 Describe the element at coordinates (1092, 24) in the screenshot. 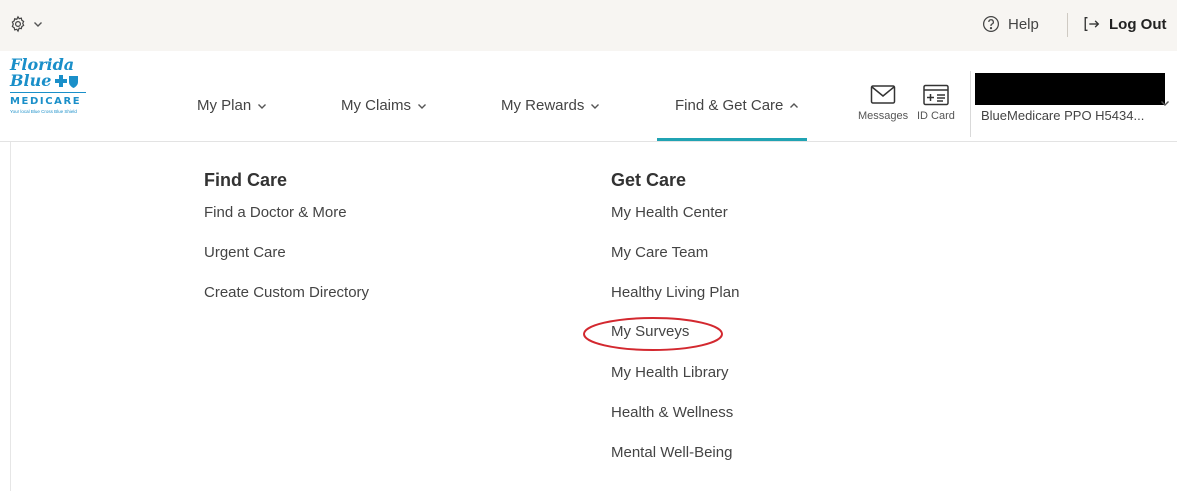

I see `logout-icon` at that location.